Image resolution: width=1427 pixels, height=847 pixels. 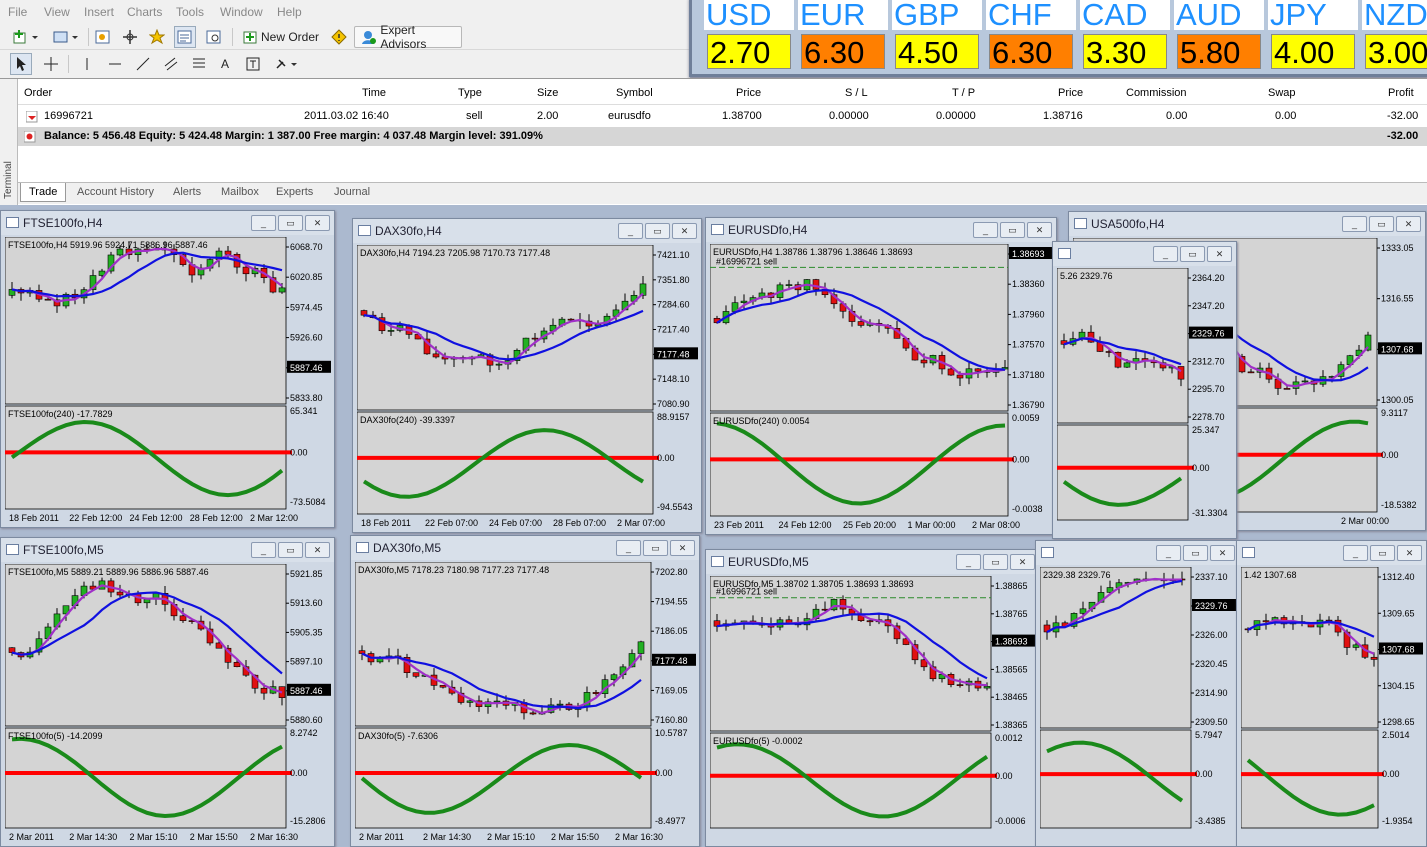 I want to click on menu-view: View, so click(x=57, y=12).